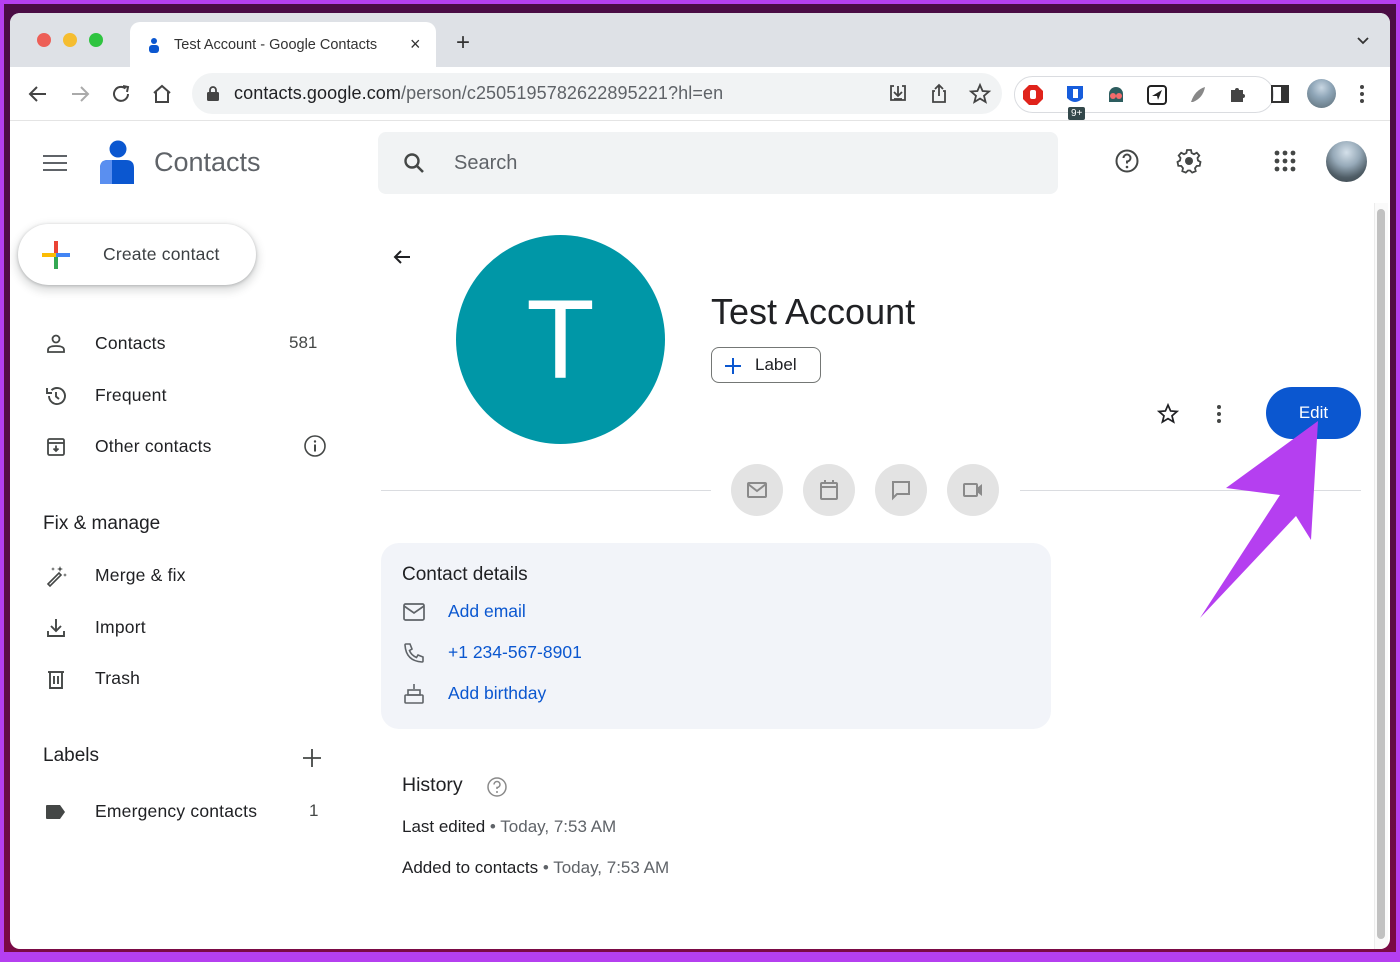 This screenshot has width=1400, height=962. I want to click on mail-icon, so click(757, 490).